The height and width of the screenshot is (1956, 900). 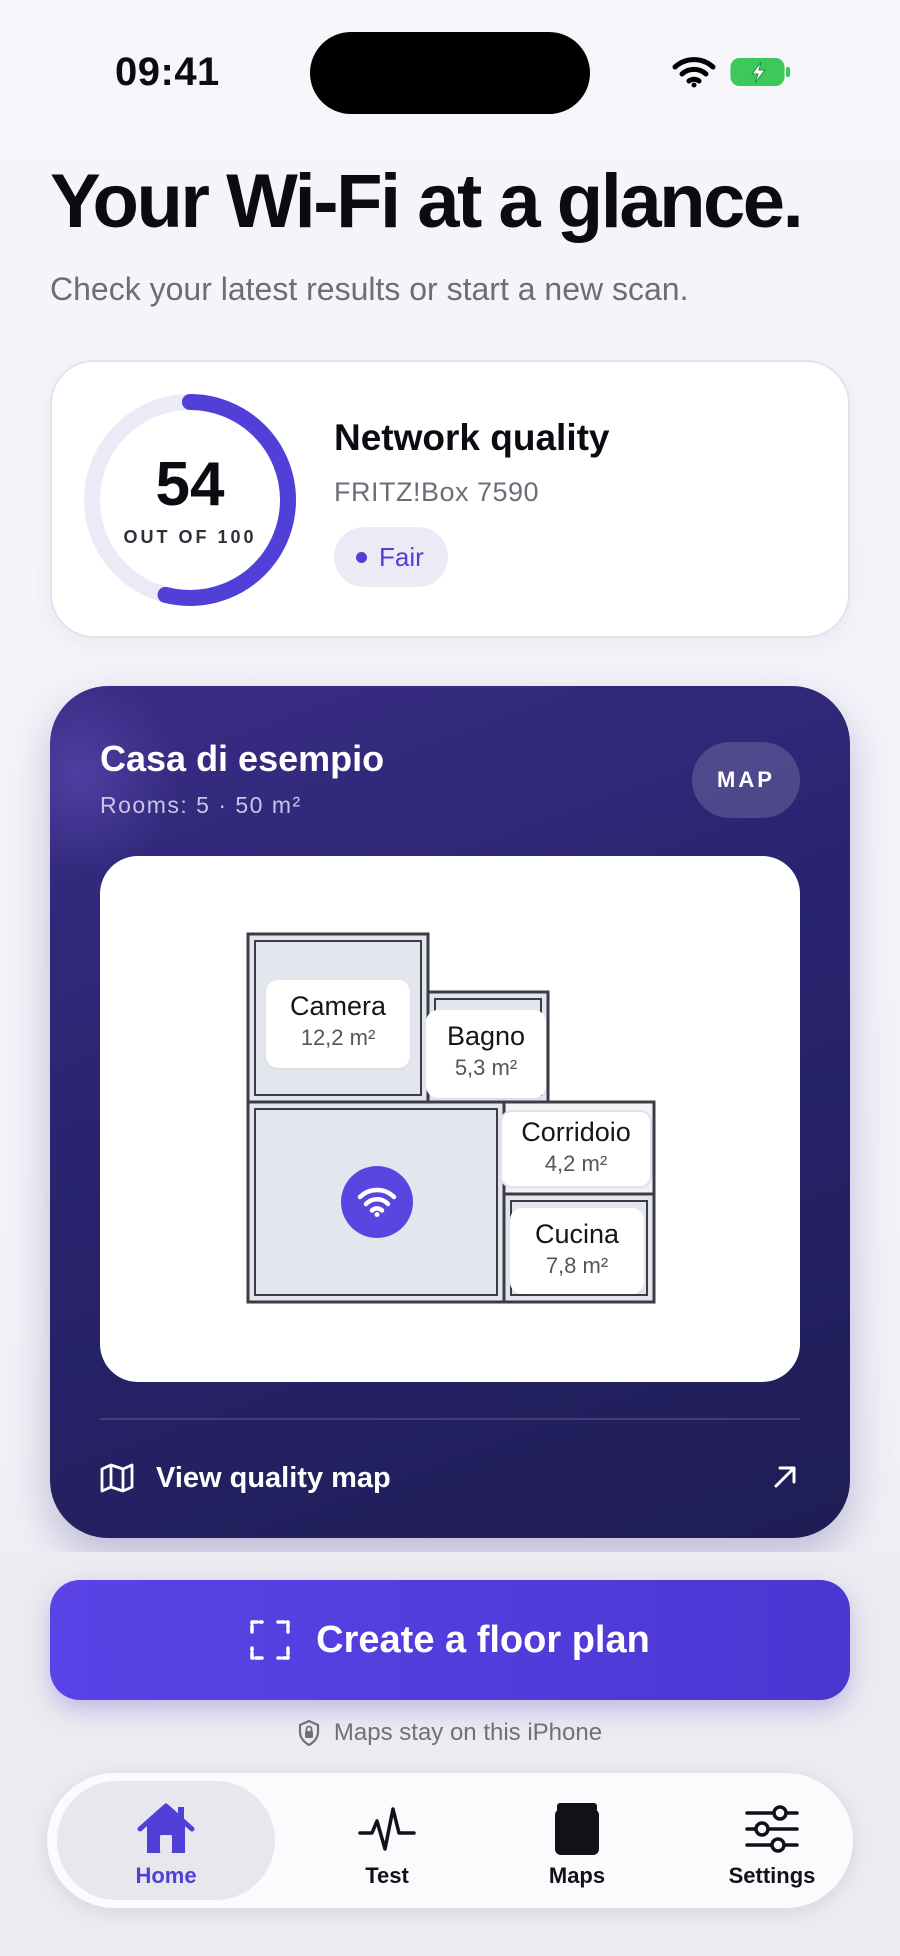 I want to click on maps-icon, so click(x=577, y=1829).